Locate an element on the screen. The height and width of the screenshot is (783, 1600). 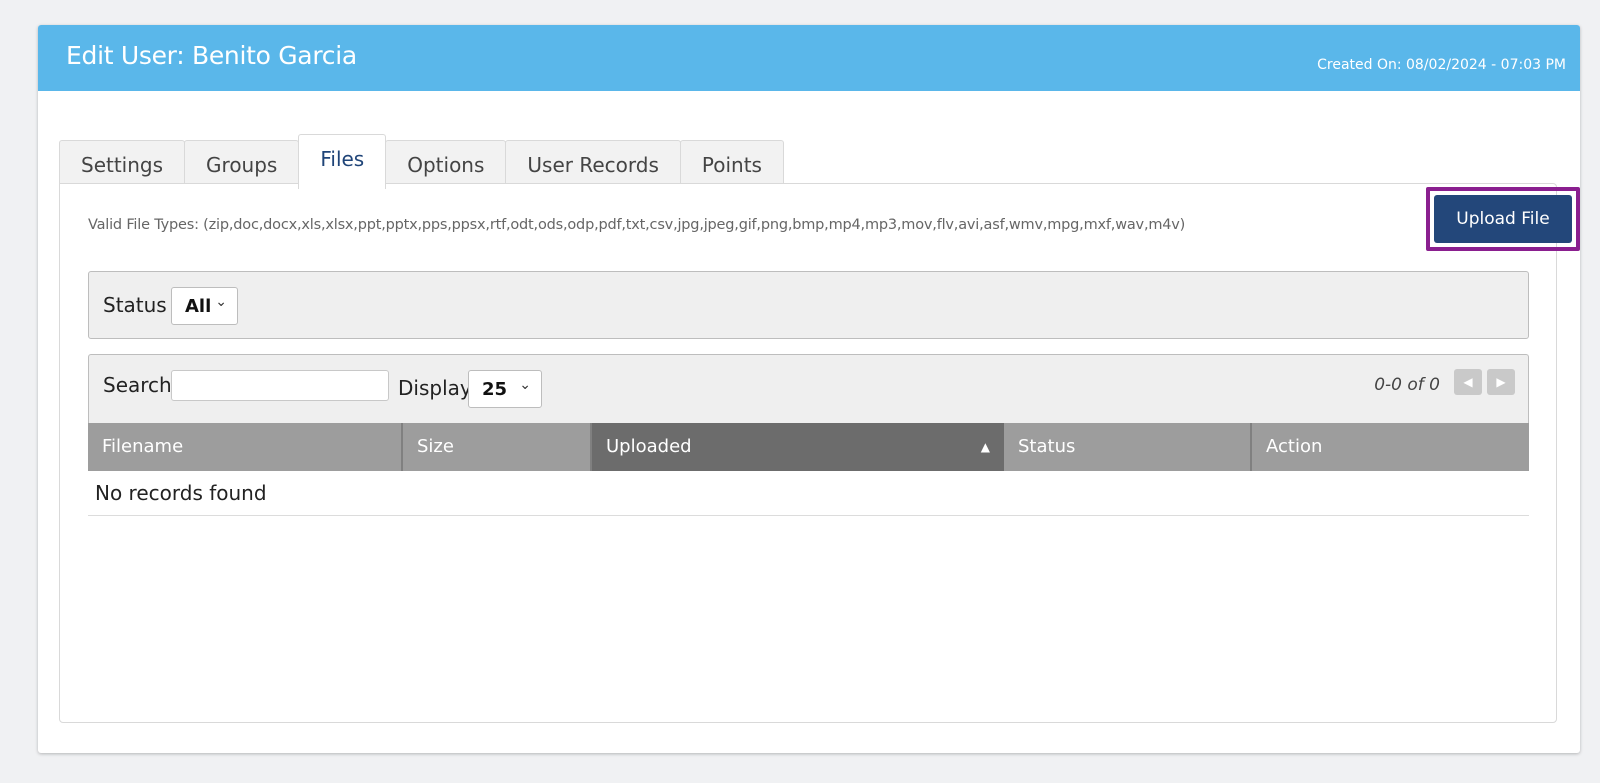
search-label: Search is located at coordinates (137, 385).